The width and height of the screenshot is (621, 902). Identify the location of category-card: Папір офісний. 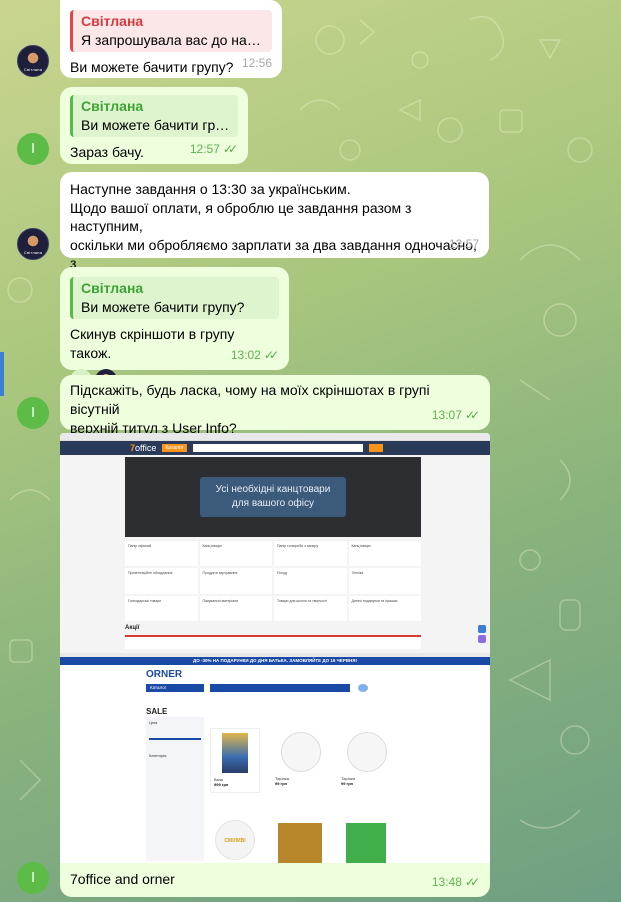
(161, 554).